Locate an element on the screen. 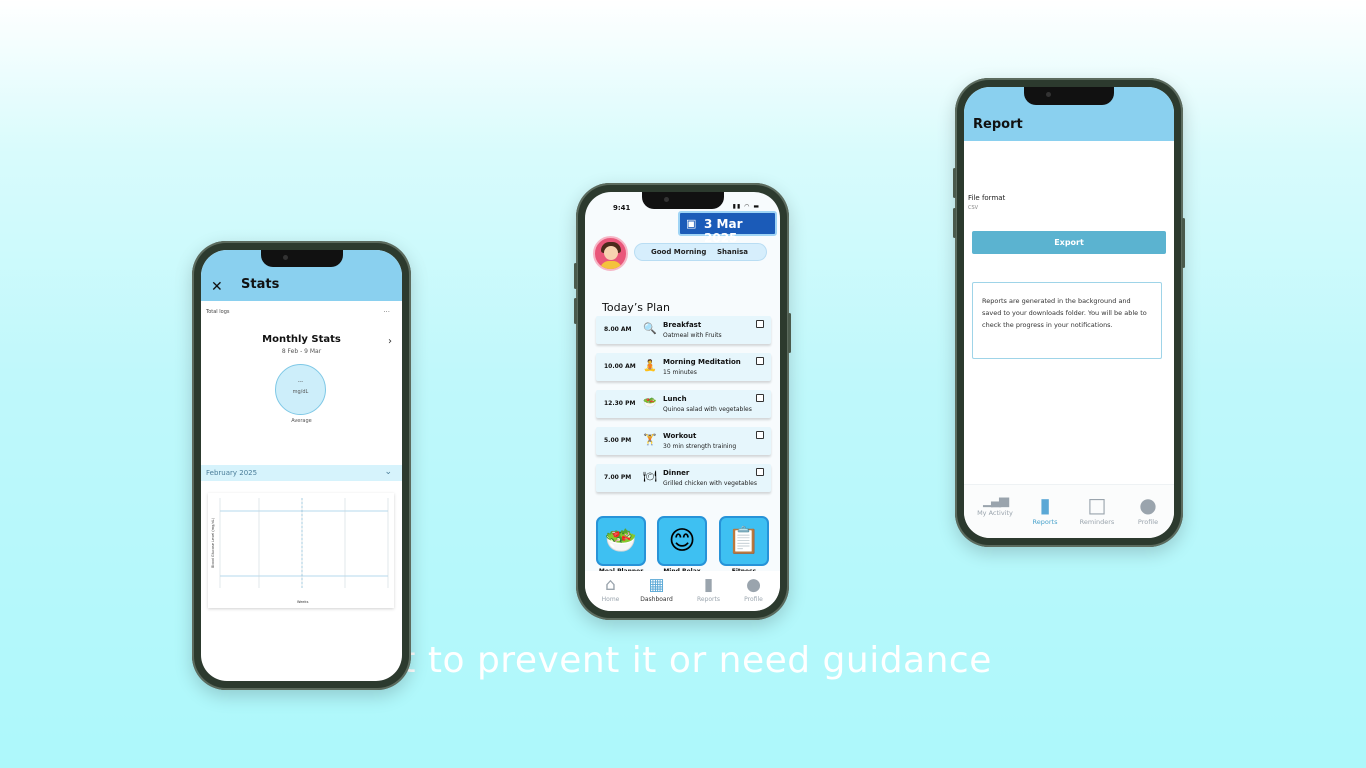 This screenshot has height=768, width=1366. nav-label: Reminders is located at coordinates (1097, 522).